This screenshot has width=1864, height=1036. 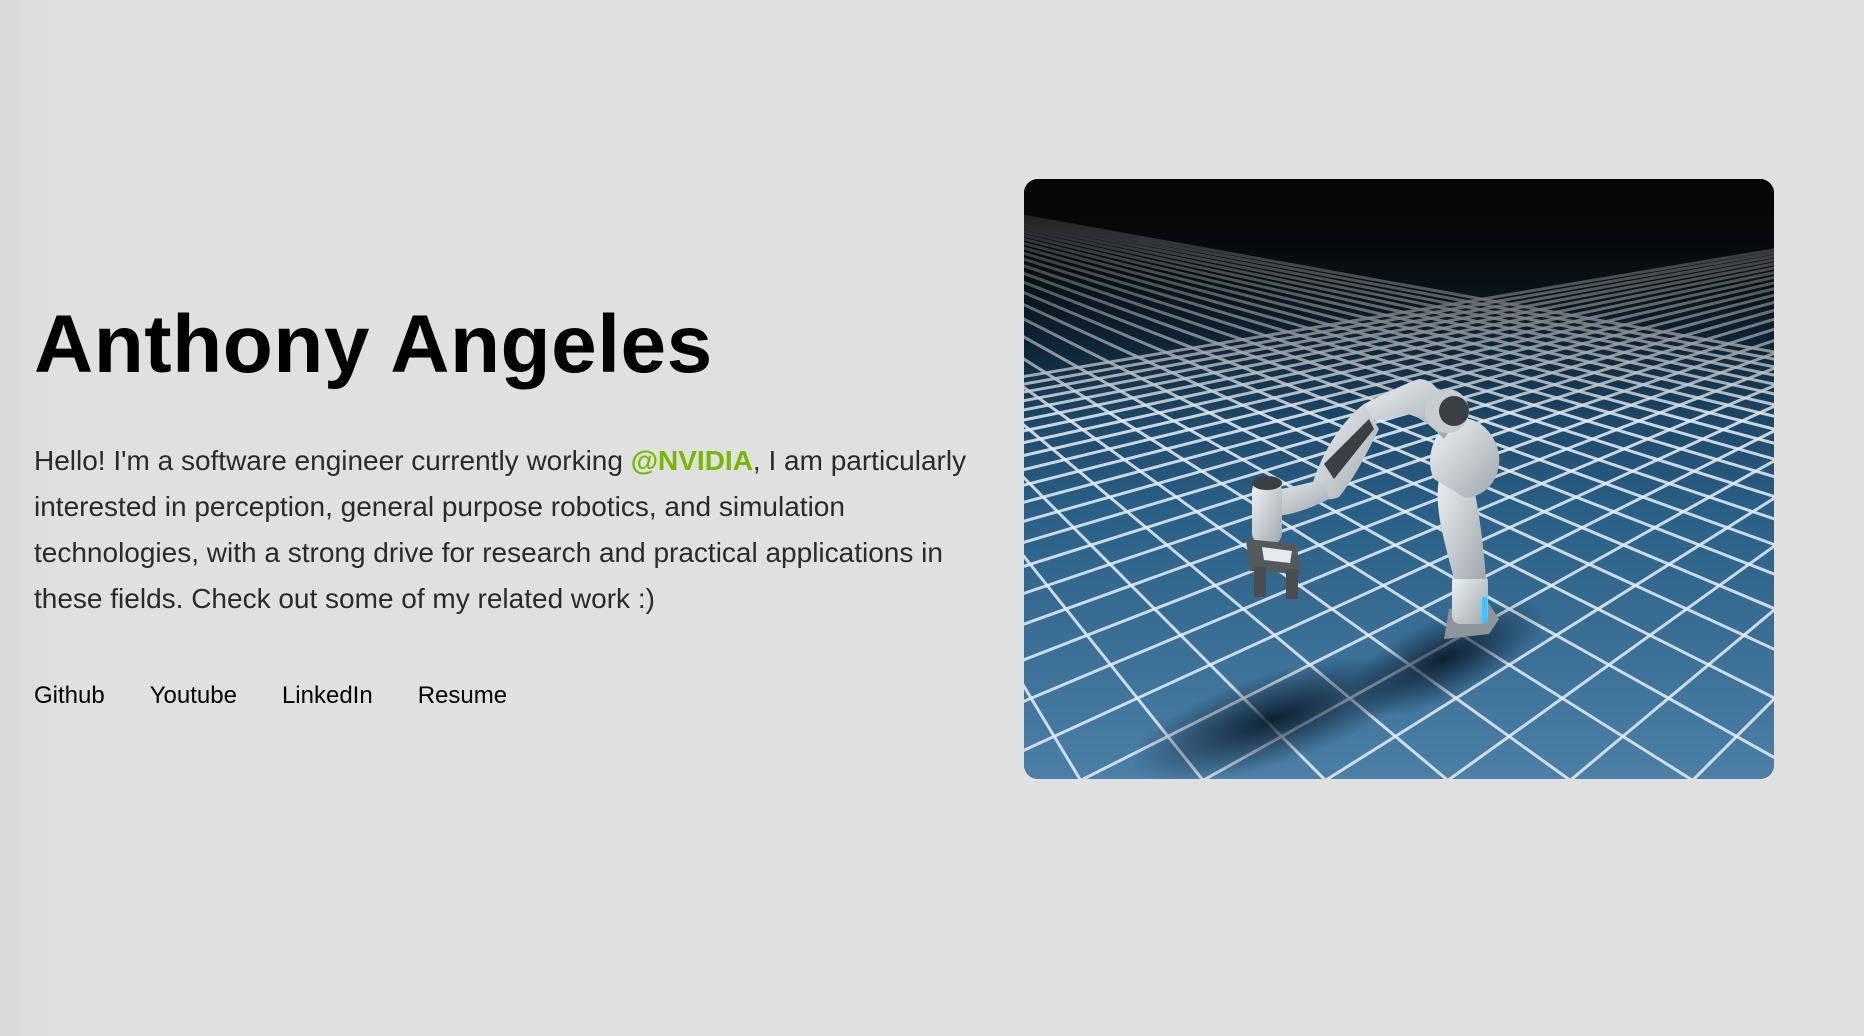 I want to click on linkedin-link: LinkedIn, so click(x=327, y=696).